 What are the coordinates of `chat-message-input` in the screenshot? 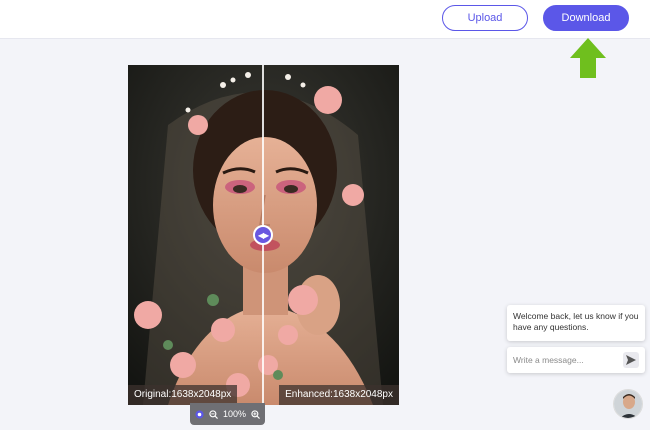 It's located at (568, 360).